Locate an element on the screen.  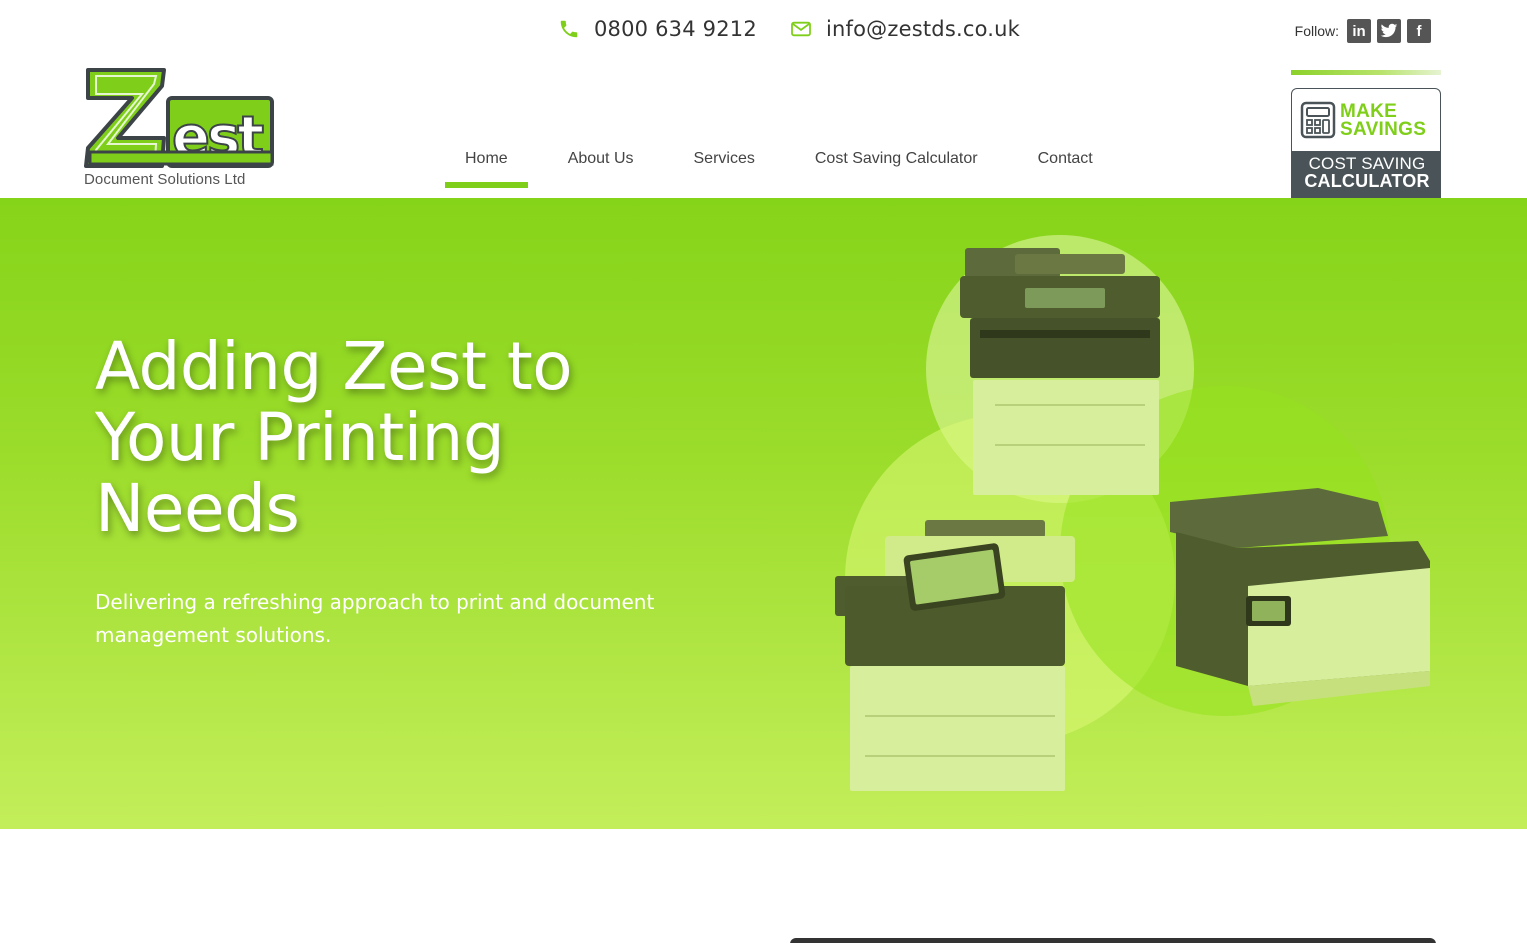
email-contact: info@zestds.co.uk is located at coordinates (905, 29).